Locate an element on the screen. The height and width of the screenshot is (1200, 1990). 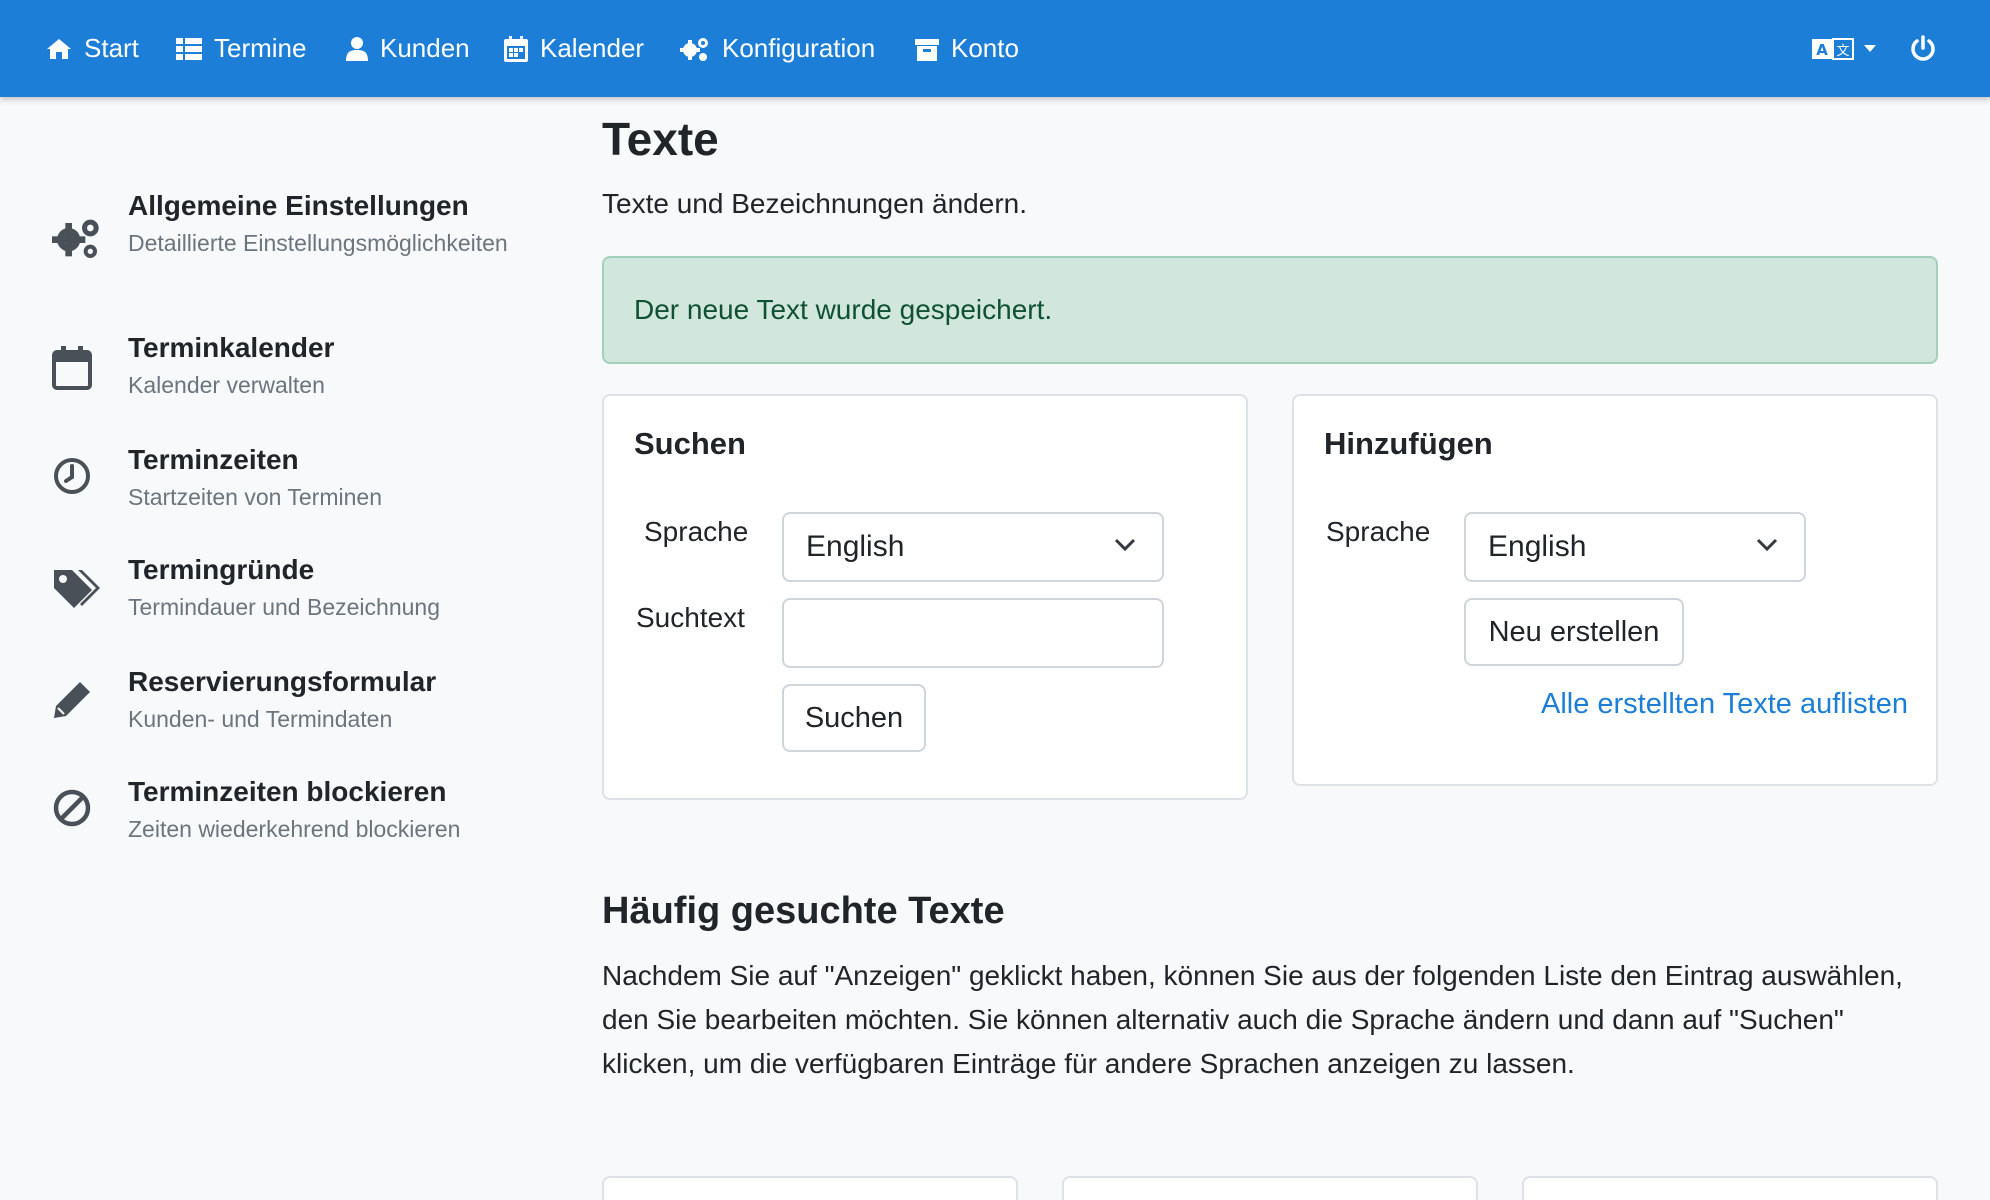
search-card-title: Suchen is located at coordinates (690, 443).